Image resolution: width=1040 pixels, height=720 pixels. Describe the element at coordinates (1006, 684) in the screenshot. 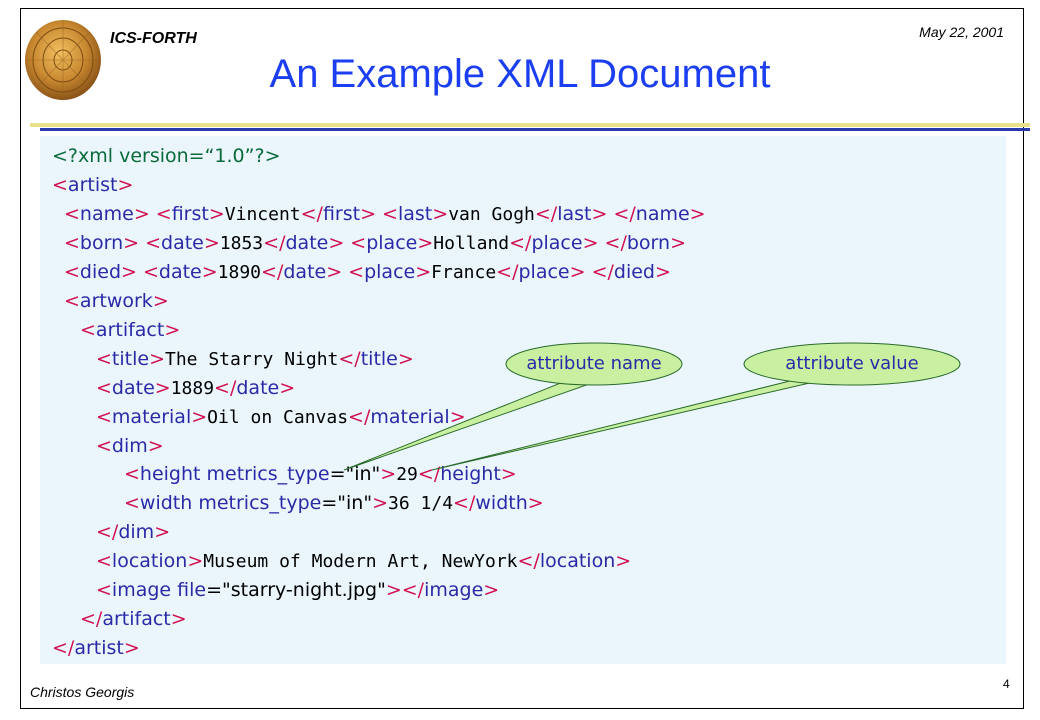

I see `page-number: 4` at that location.